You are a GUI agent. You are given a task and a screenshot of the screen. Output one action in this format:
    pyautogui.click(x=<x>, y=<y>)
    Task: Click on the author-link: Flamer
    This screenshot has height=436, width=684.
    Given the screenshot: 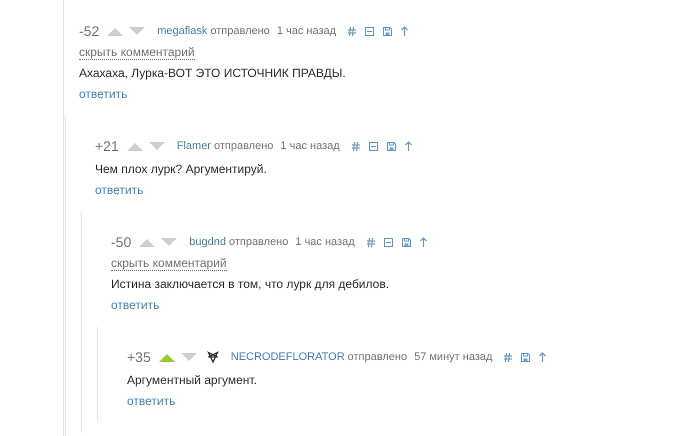 What is the action you would take?
    pyautogui.click(x=193, y=146)
    